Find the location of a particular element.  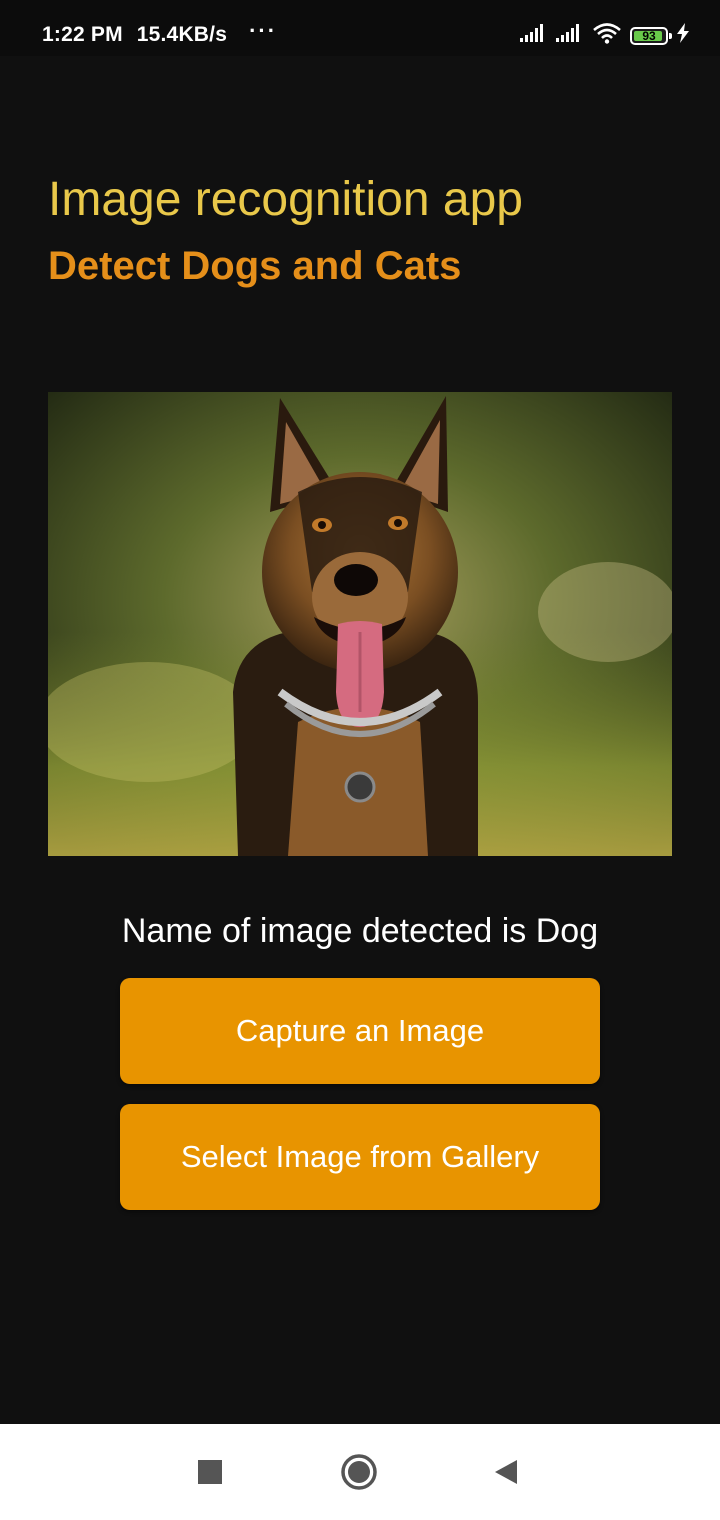

wifi-icon is located at coordinates (607, 35).